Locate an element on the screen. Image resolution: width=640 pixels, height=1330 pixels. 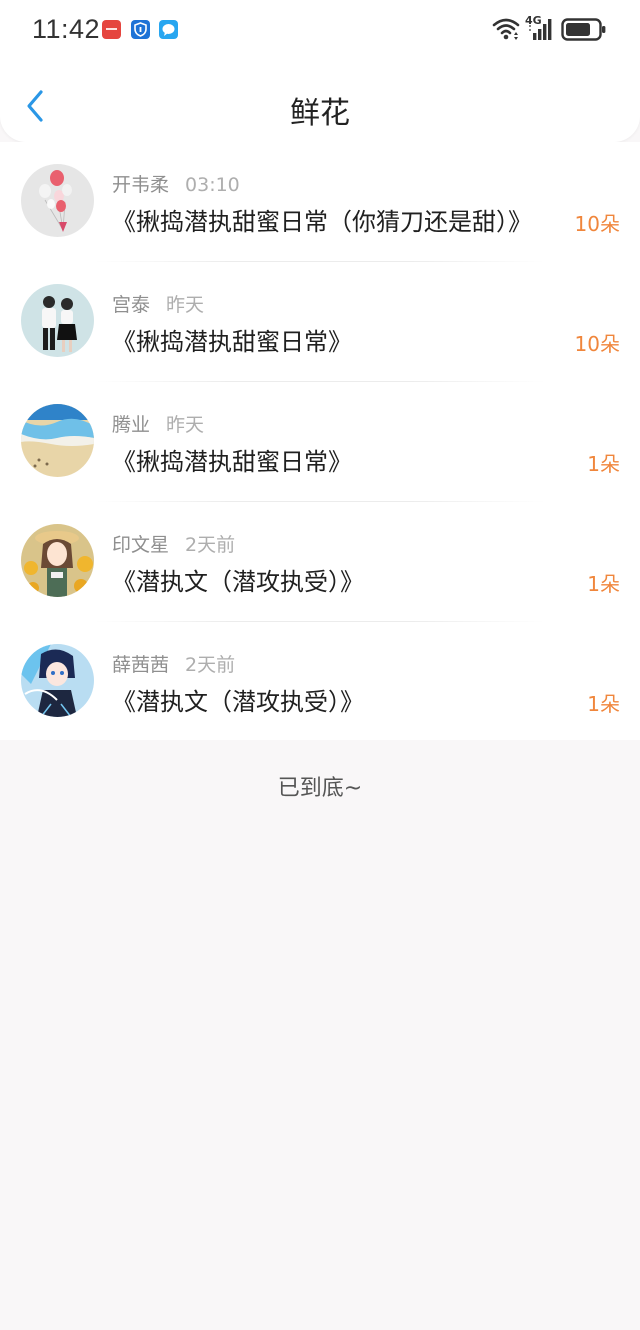
user-name: 腾业 is located at coordinates (131, 425).